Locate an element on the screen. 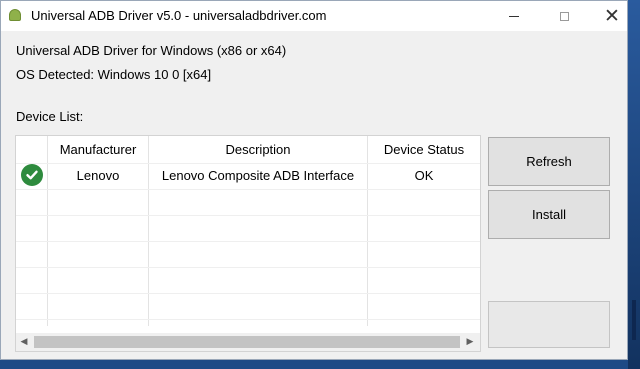 This screenshot has height=369, width=640. minimize-button is located at coordinates (514, 16).